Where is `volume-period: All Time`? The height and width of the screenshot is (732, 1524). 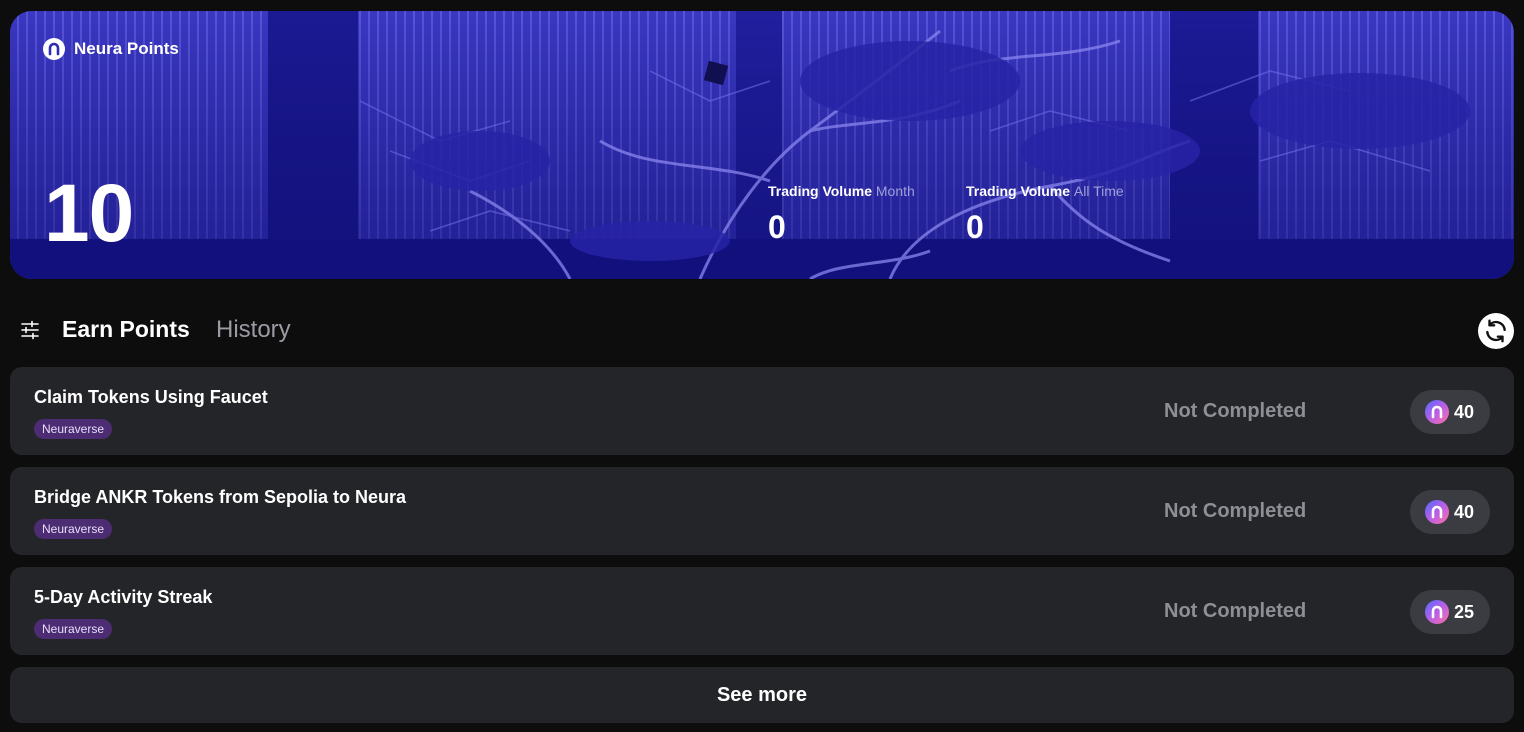
volume-period: All Time is located at coordinates (1098, 191).